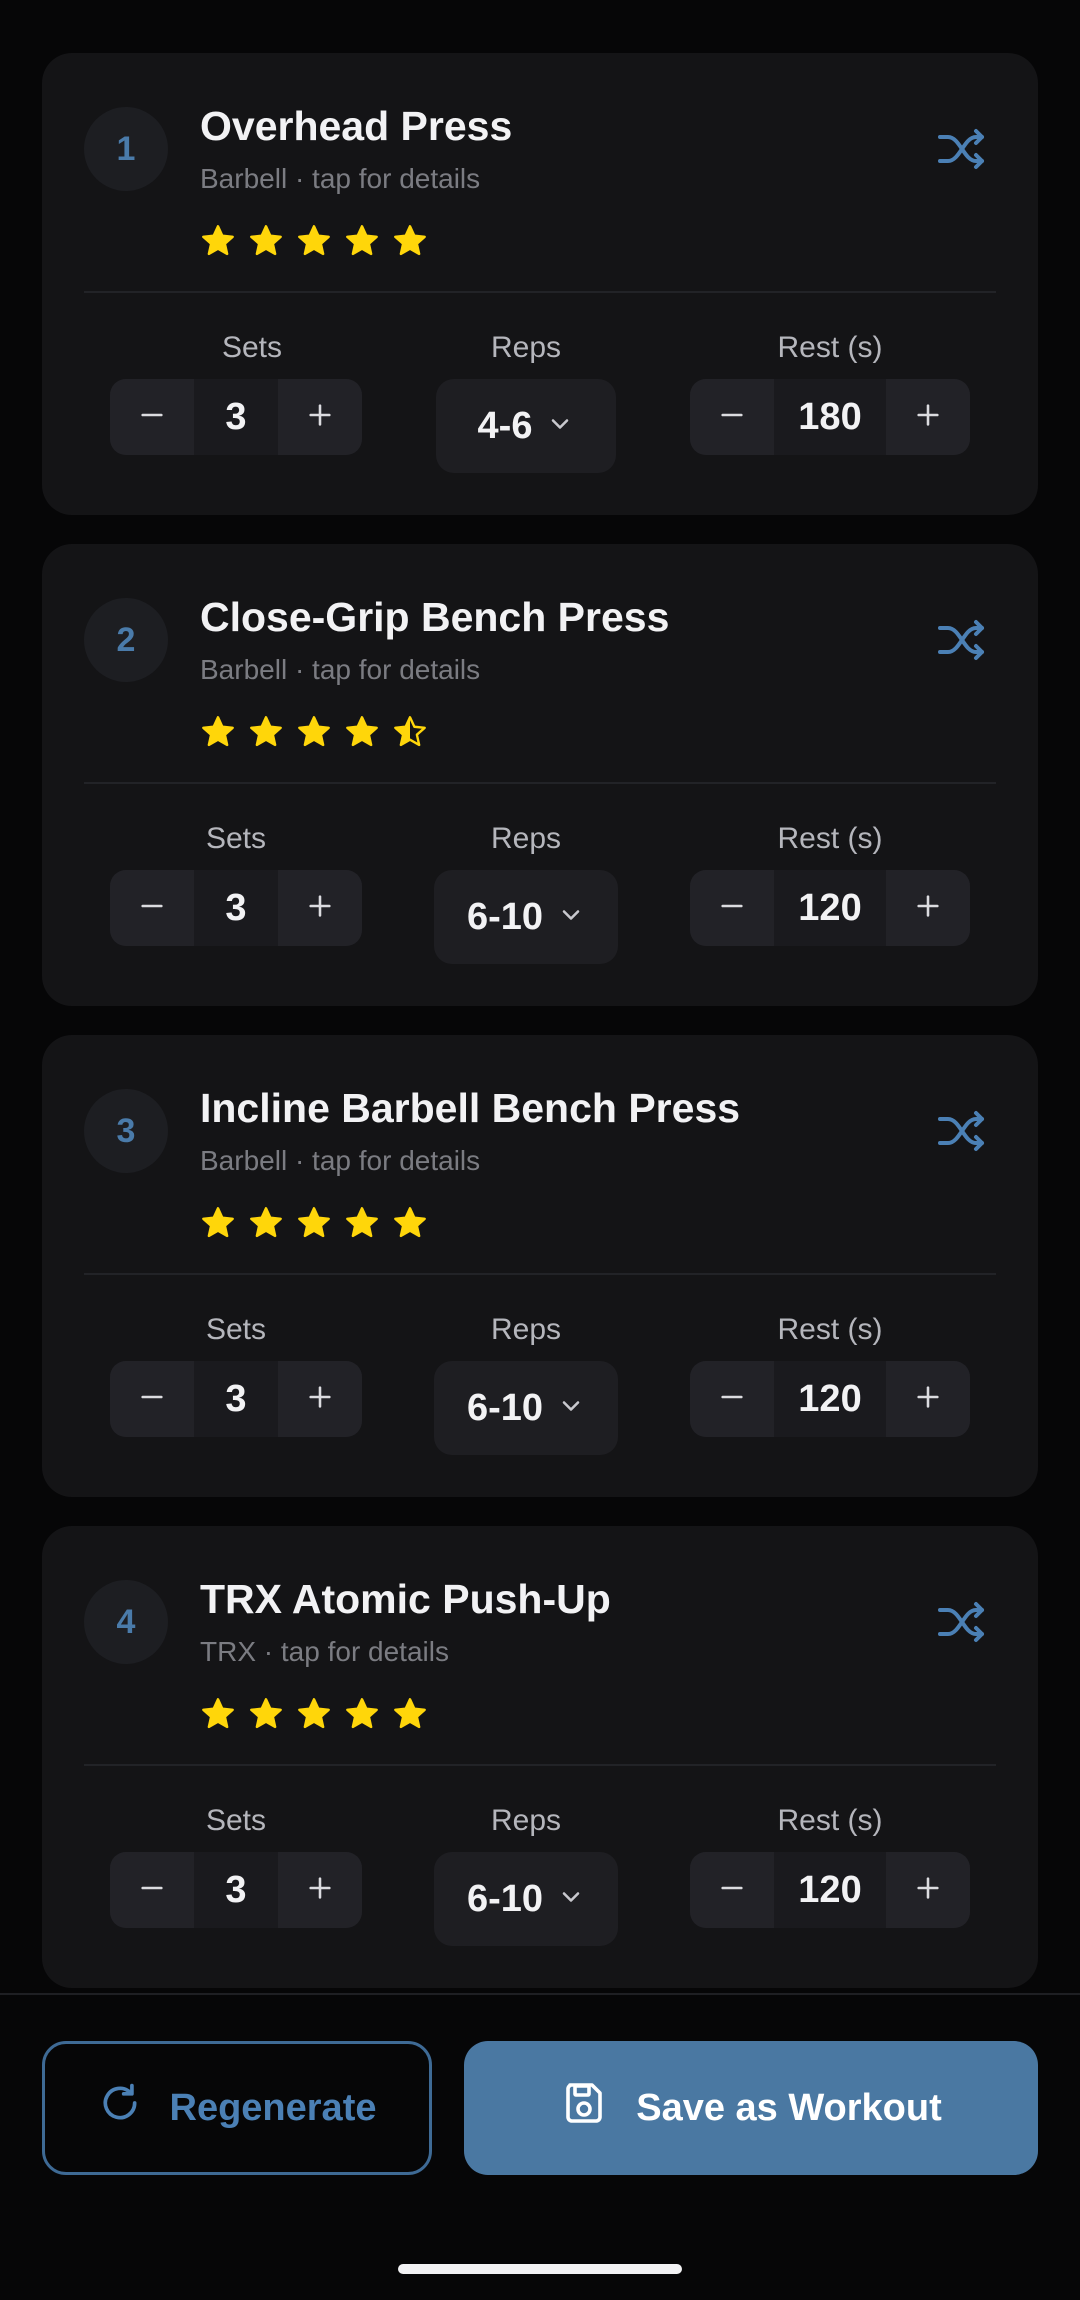 This screenshot has height=2300, width=1080. What do you see at coordinates (324, 1652) in the screenshot?
I see `exercise-subtitle: TRX · tap for details` at bounding box center [324, 1652].